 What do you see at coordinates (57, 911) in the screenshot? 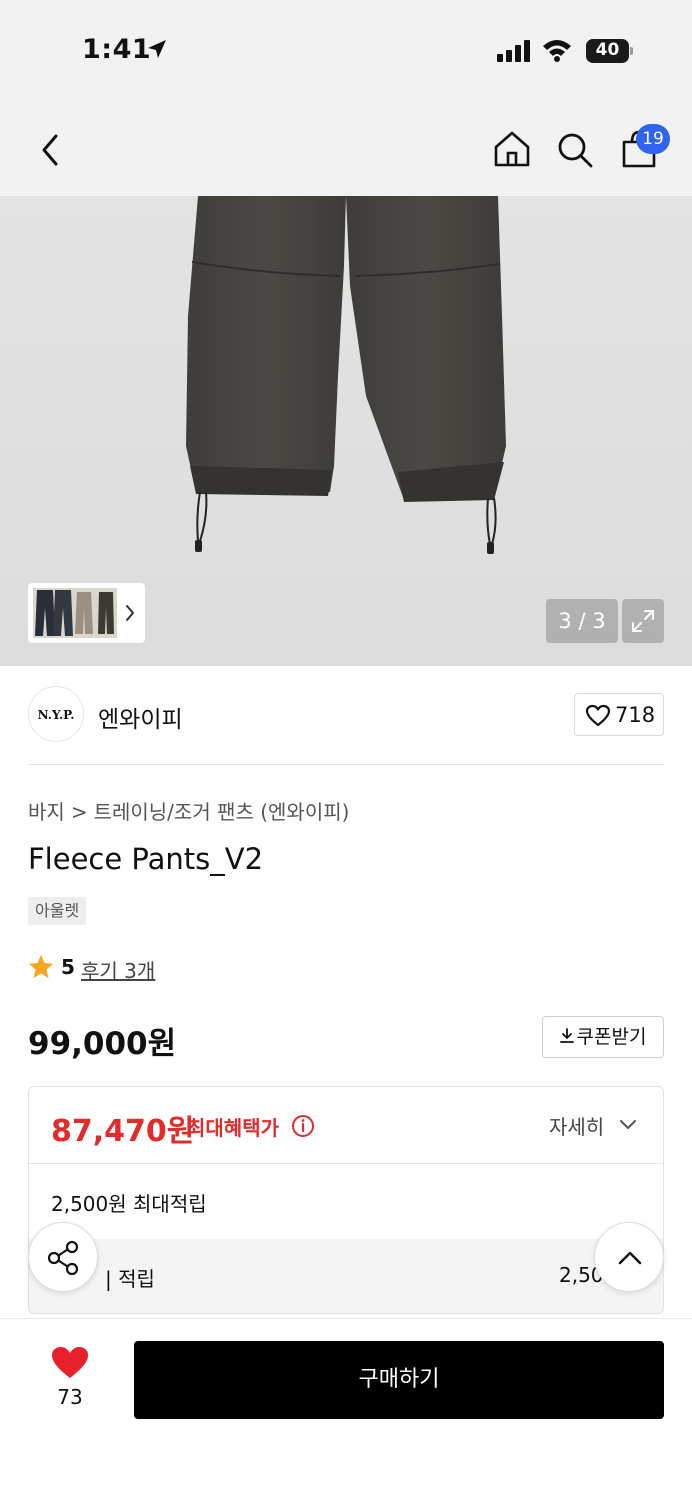
I see `outlet-tag: 아울렛` at bounding box center [57, 911].